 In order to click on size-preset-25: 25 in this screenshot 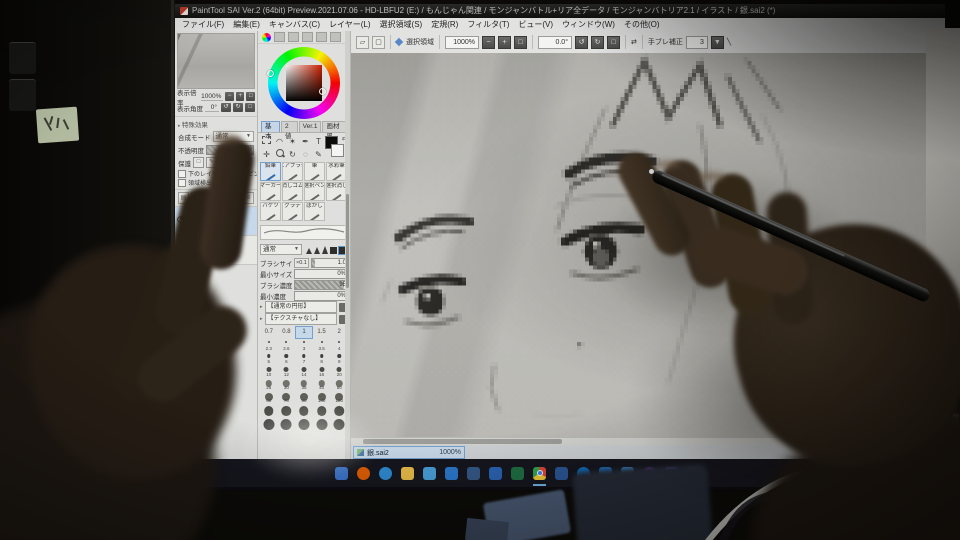, I will do `click(269, 384)`.